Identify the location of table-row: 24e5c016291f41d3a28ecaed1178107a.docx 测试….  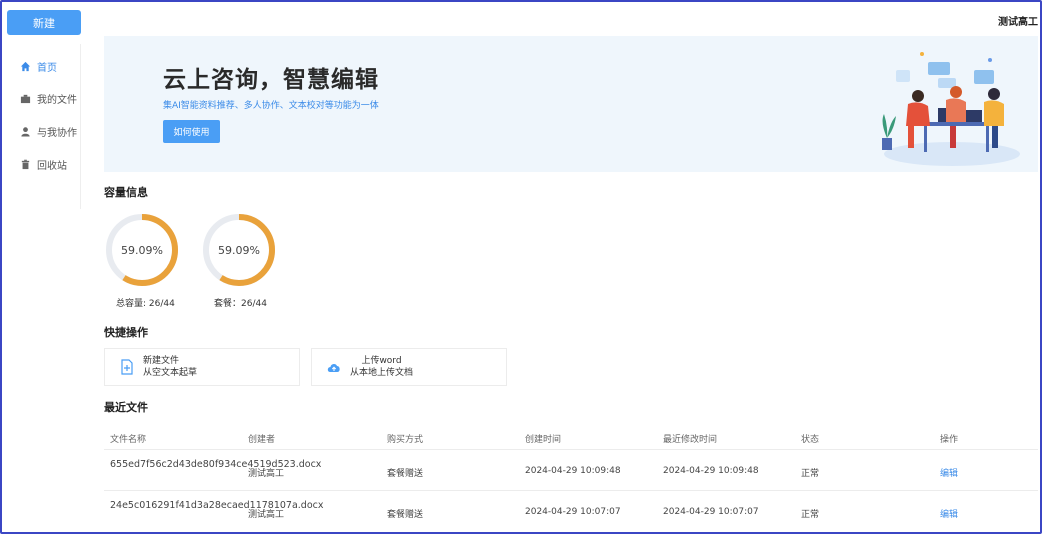
(571, 511).